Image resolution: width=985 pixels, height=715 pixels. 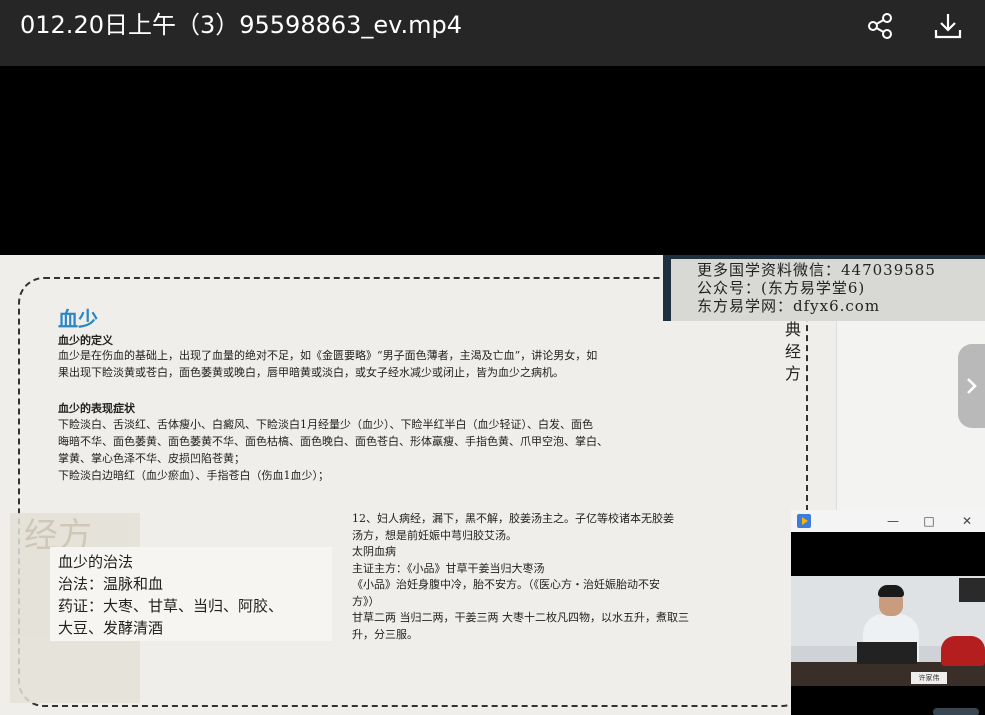 I want to click on speaker-name-plate: 许家伟, so click(x=929, y=678).